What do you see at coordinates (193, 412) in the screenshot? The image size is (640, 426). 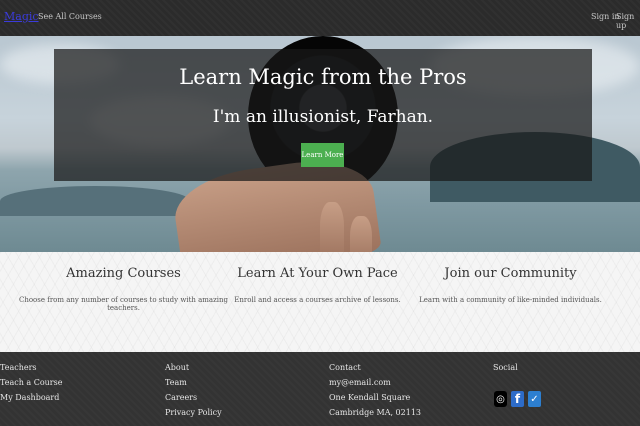 I see `footer-link-privacy: Privacy Policy` at bounding box center [193, 412].